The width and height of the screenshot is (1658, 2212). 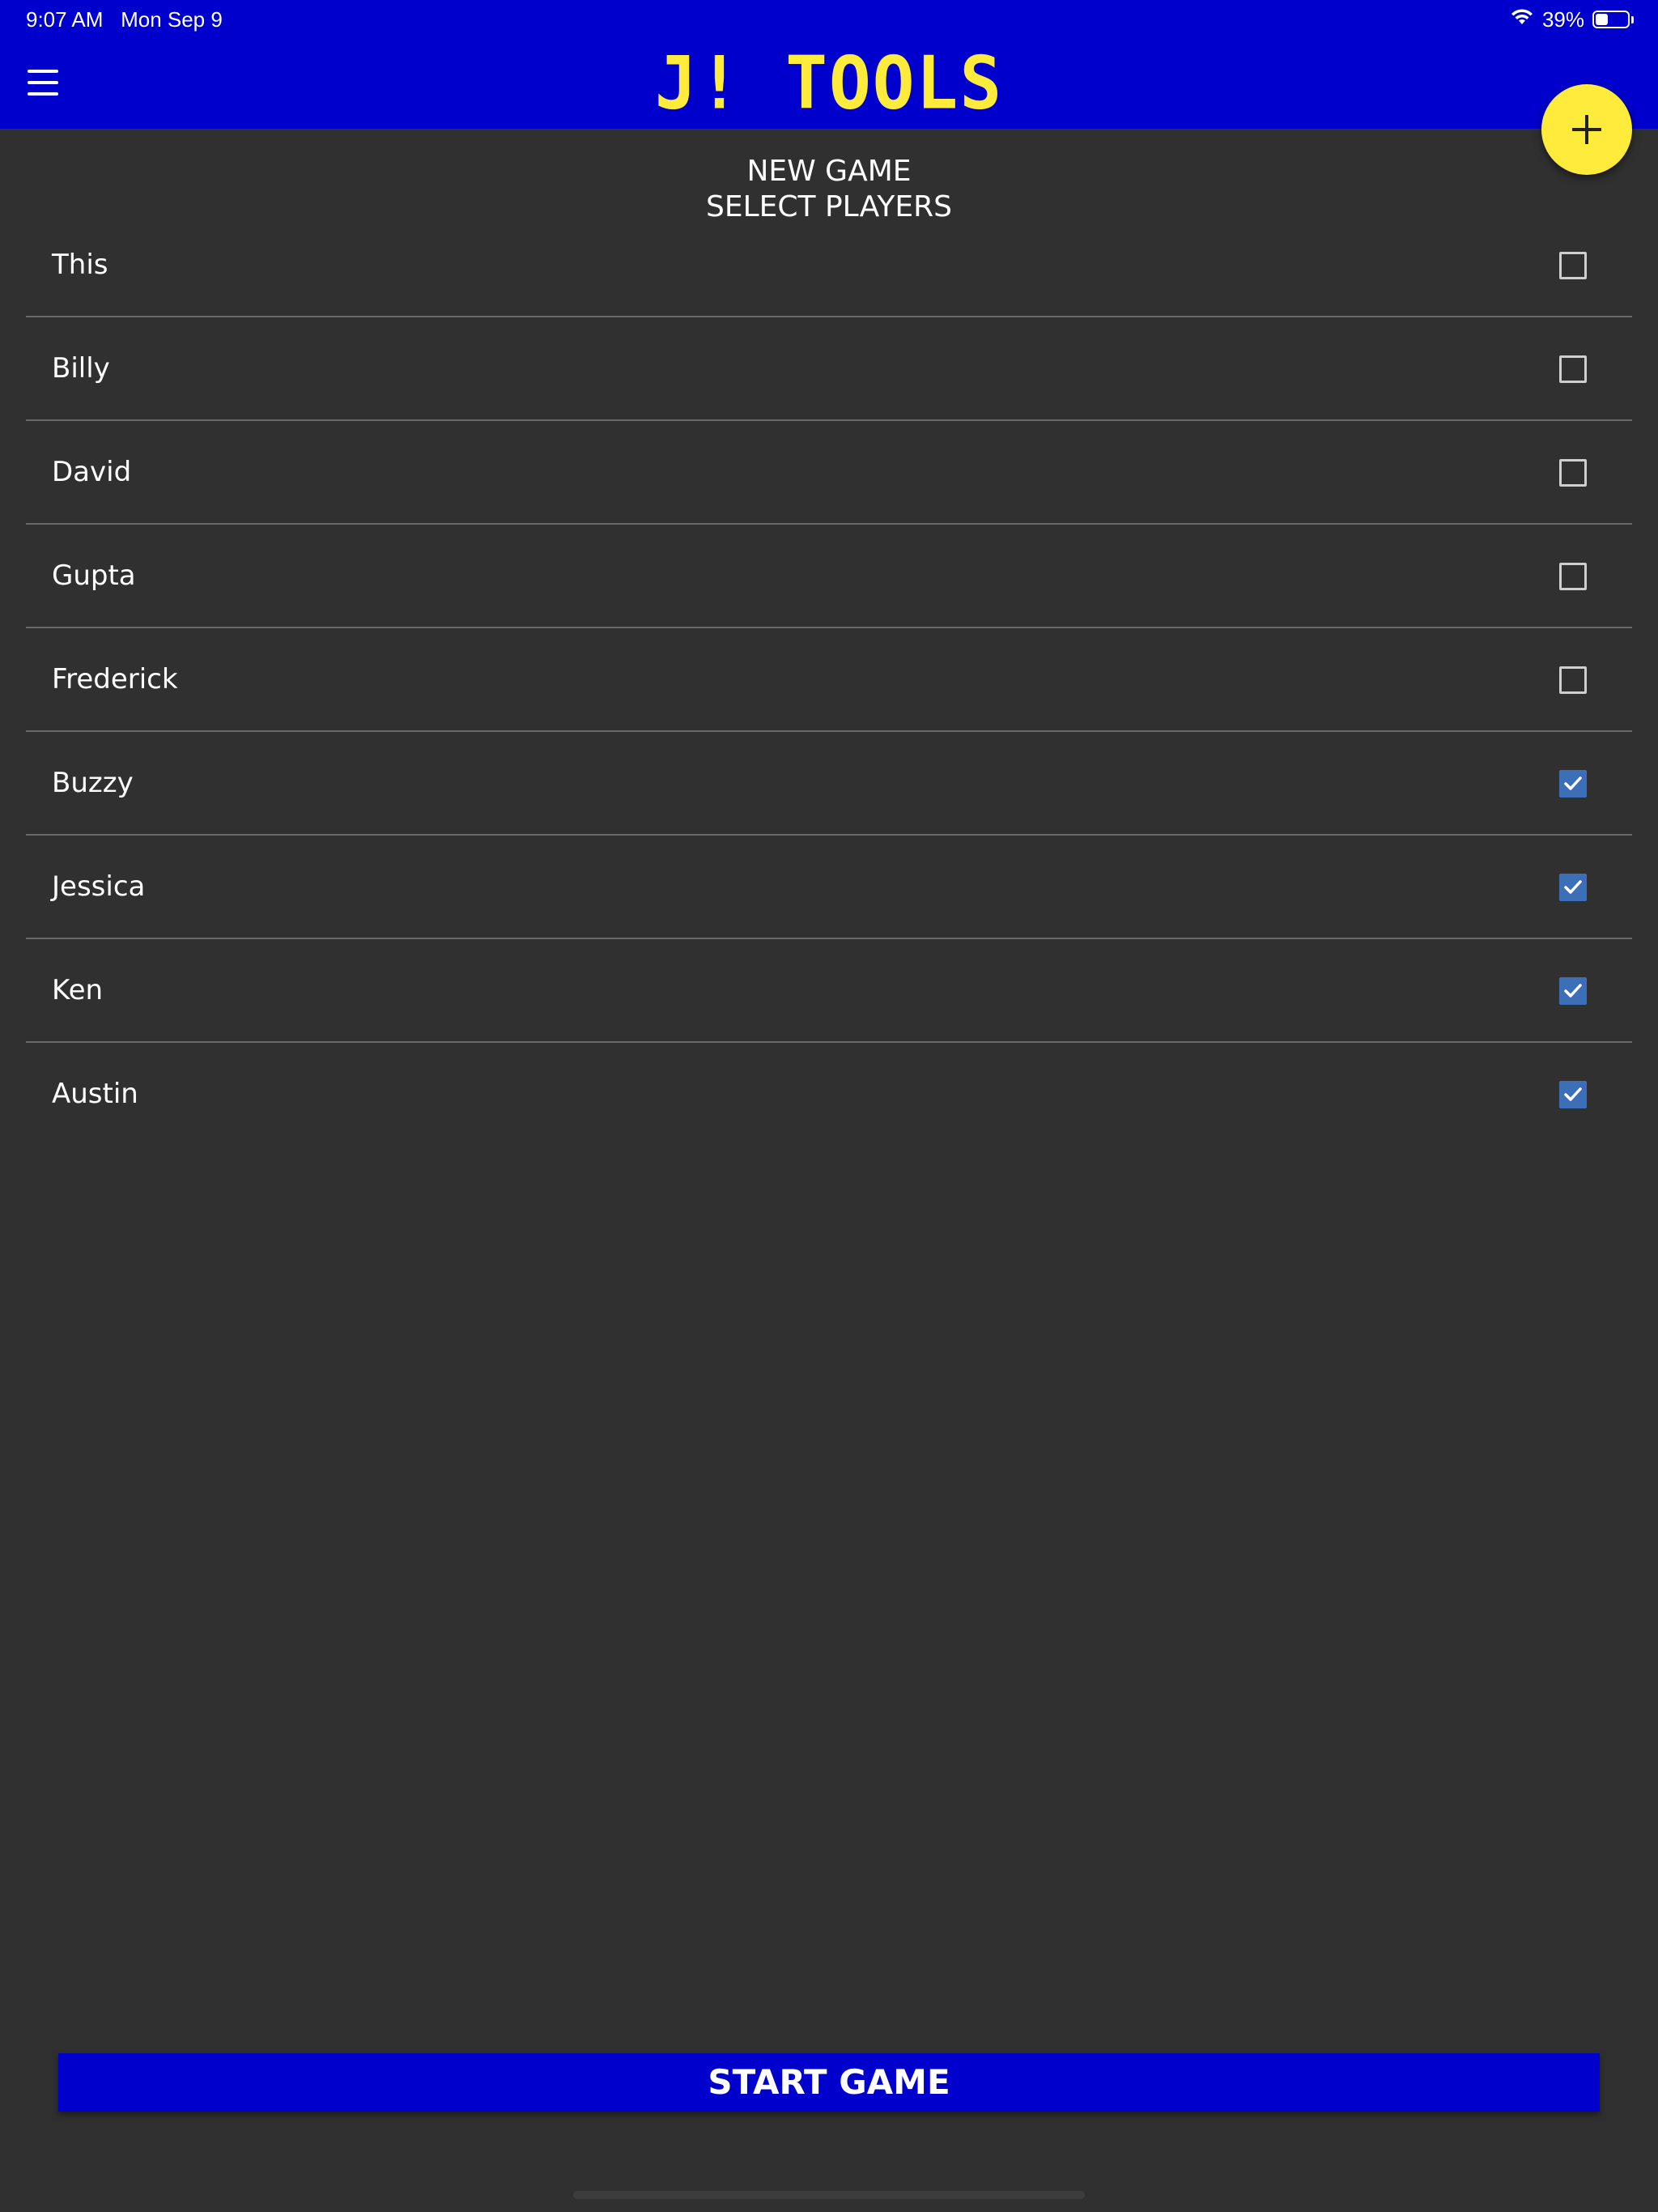 What do you see at coordinates (829, 369) in the screenshot?
I see `player-row: Billy` at bounding box center [829, 369].